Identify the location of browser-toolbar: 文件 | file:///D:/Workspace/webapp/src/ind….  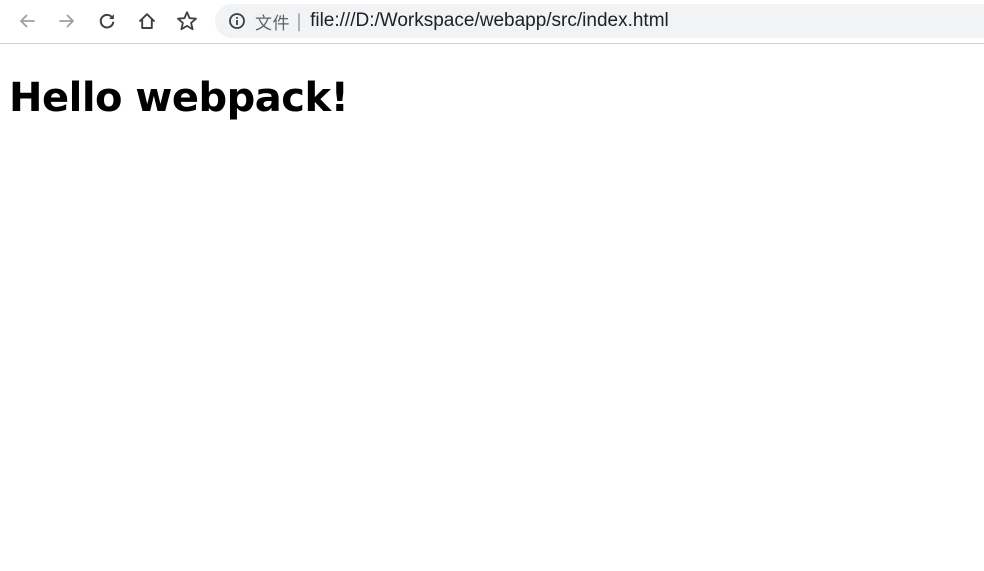
(492, 22).